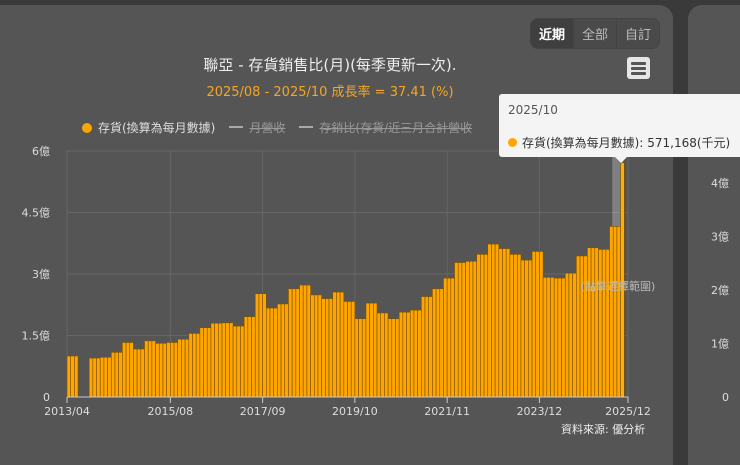 This screenshot has height=465, width=740. What do you see at coordinates (36, 213) in the screenshot?
I see `y-tick-label: 4.5億` at bounding box center [36, 213].